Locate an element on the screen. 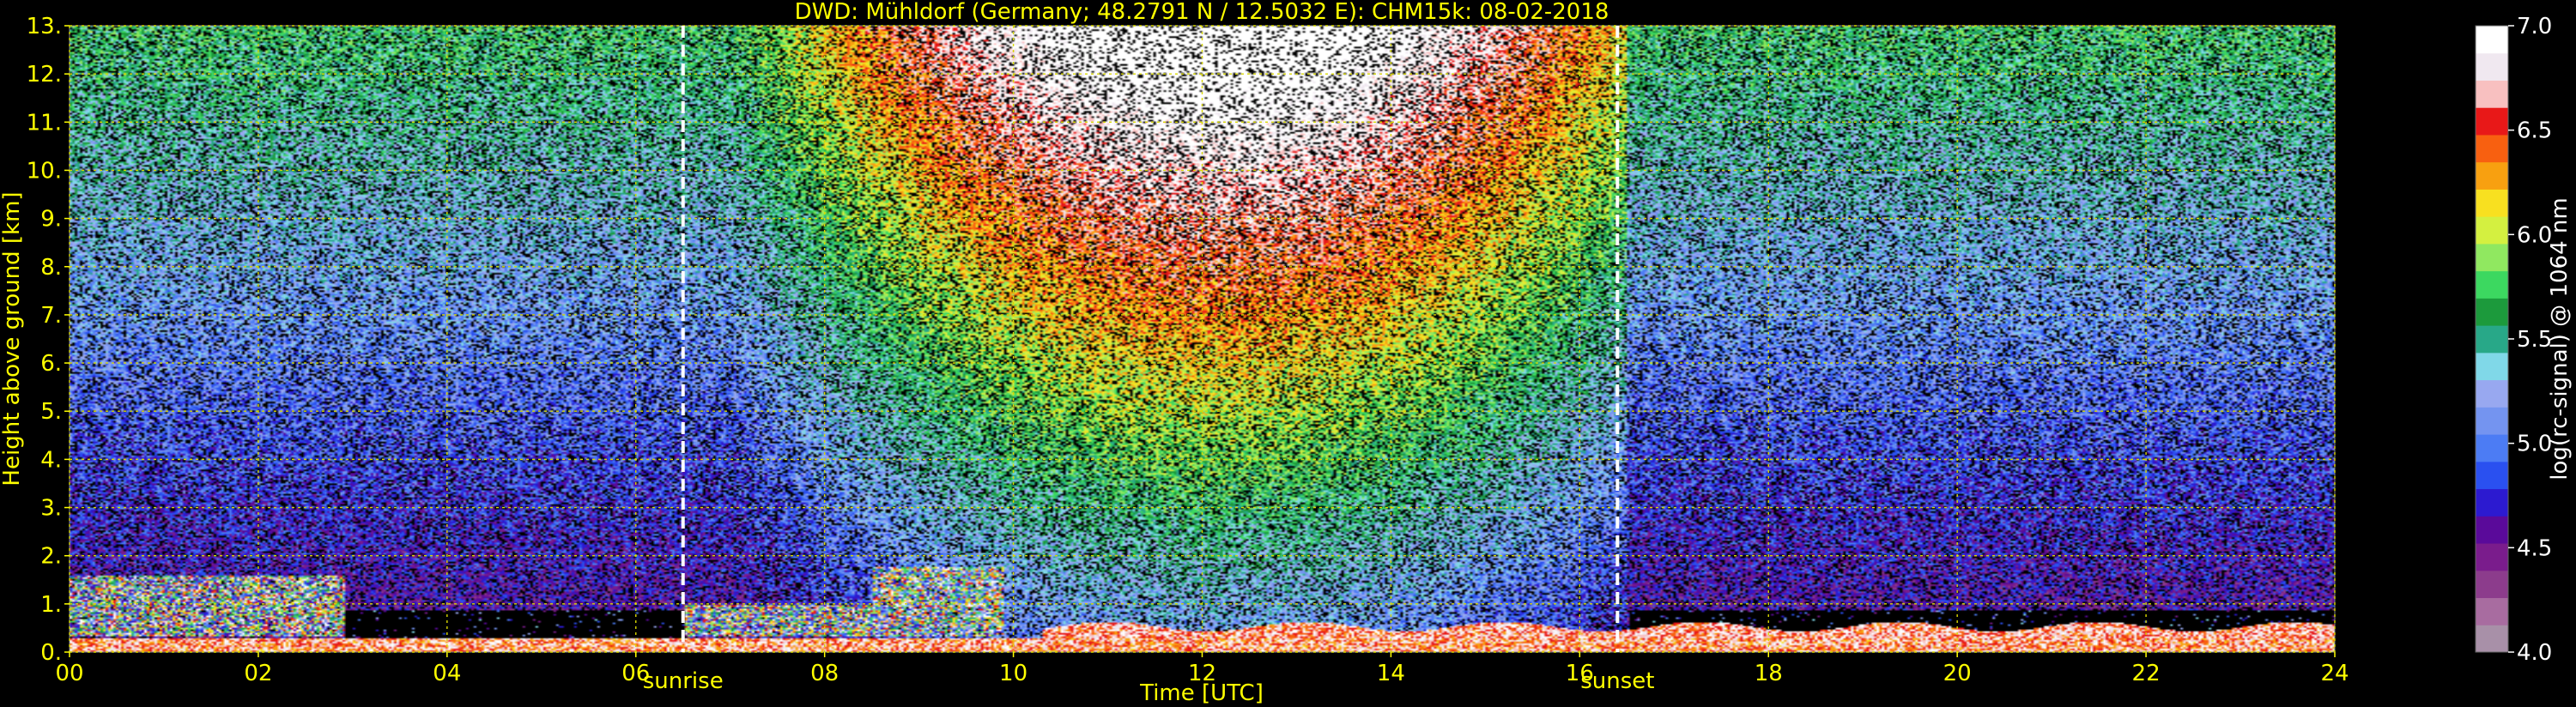 This screenshot has height=707, width=2576. y-tick-label: 10. is located at coordinates (44, 171).